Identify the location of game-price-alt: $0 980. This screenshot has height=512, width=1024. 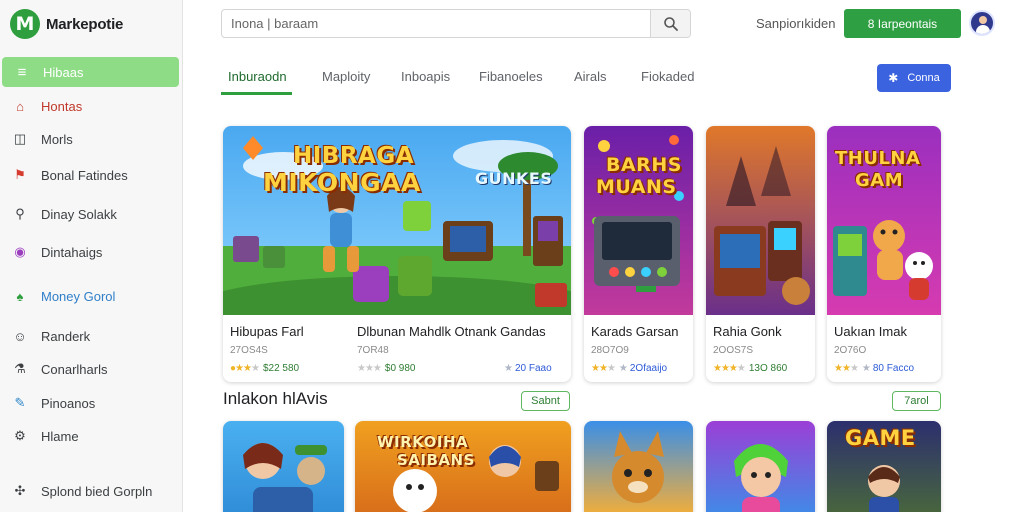
(400, 368).